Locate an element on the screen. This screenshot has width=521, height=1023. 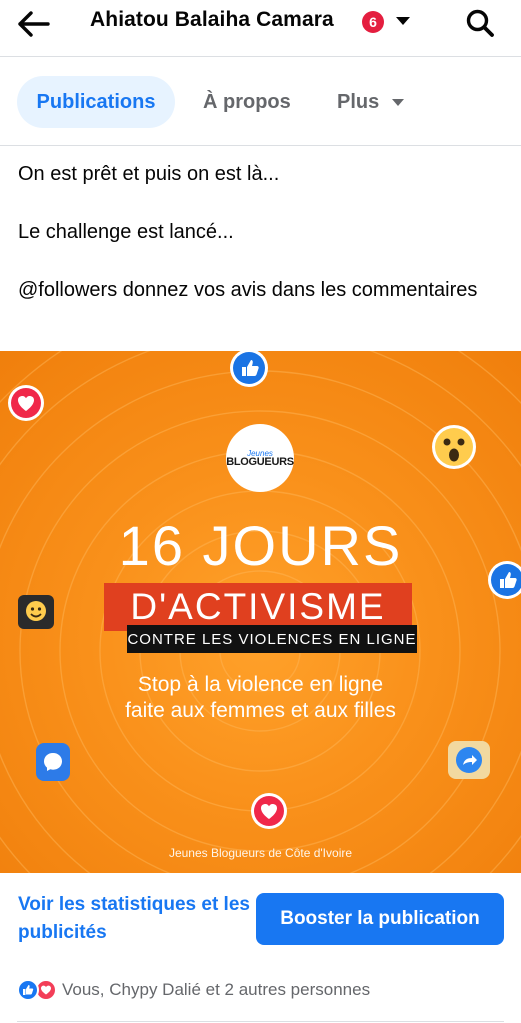
profile-tabs: Publications À propos Plus is located at coordinates (260, 102).